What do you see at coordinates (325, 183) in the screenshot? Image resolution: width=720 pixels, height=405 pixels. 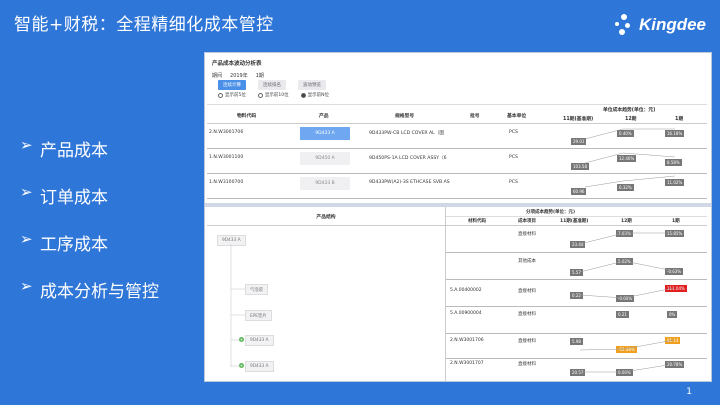 I see `product-box: 9D433 B` at bounding box center [325, 183].